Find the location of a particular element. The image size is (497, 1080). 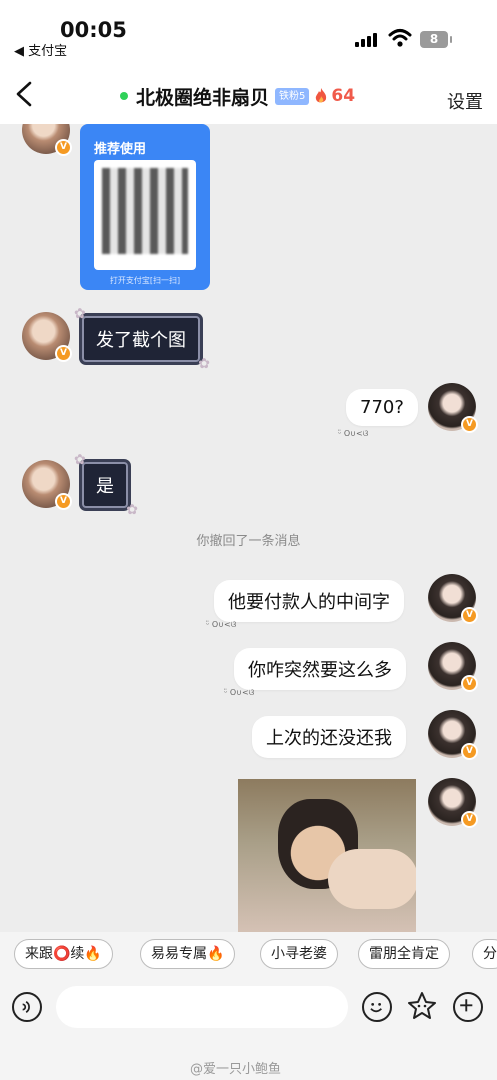

qr-card-footer: 打开支付宝[扫一扫] is located at coordinates (145, 280).